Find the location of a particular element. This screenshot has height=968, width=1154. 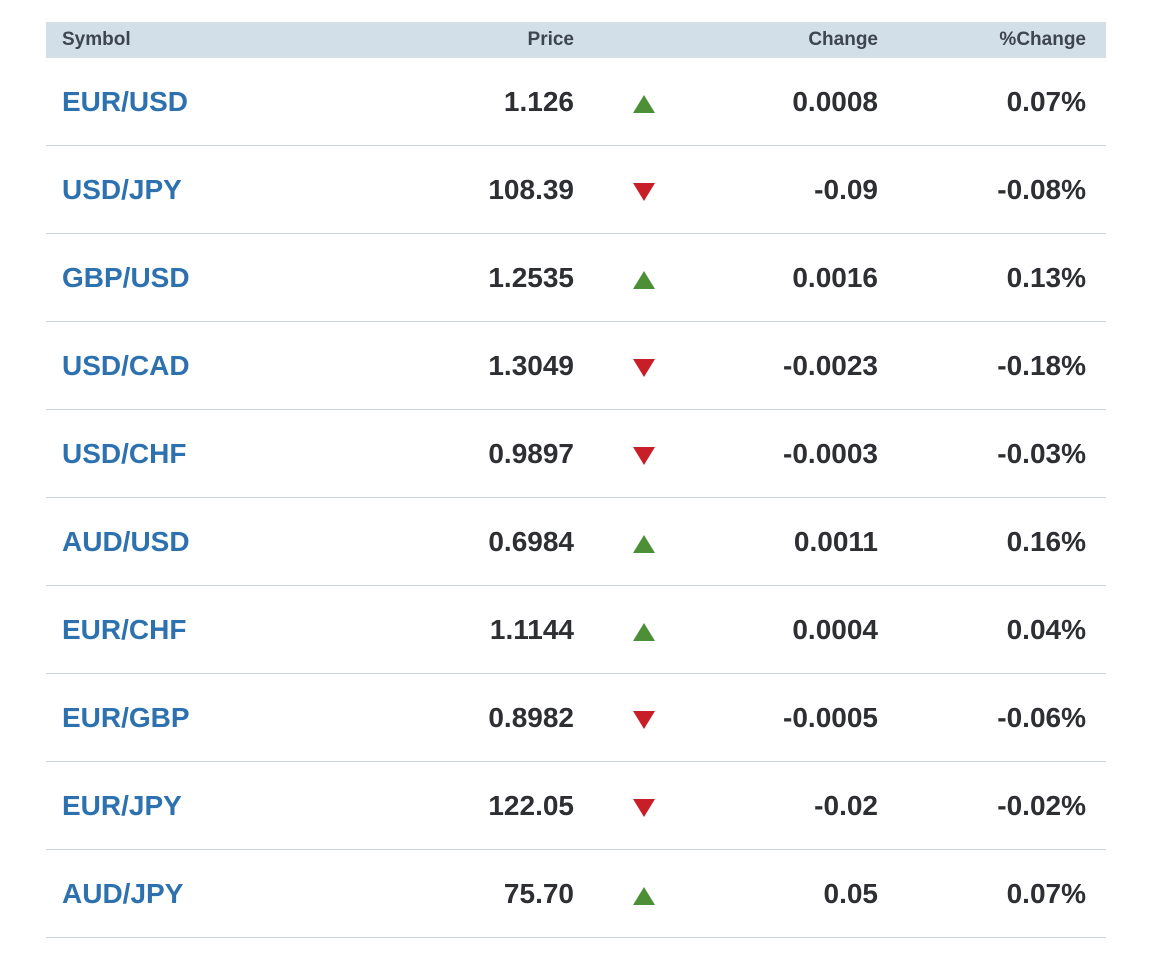

change-value: 0.0016 is located at coordinates (835, 277).